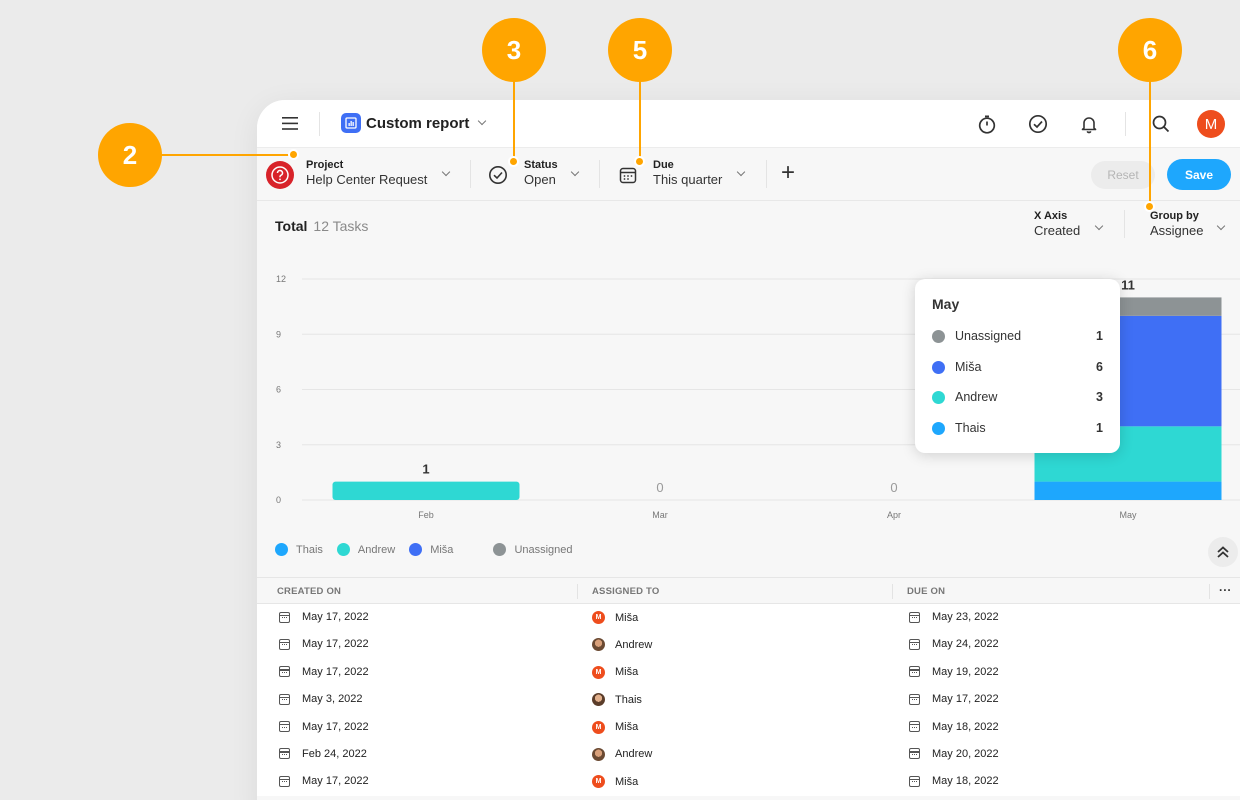 This screenshot has height=800, width=1240. Describe the element at coordinates (926, 591) in the screenshot. I see `column-due-on: DUE ON` at that location.